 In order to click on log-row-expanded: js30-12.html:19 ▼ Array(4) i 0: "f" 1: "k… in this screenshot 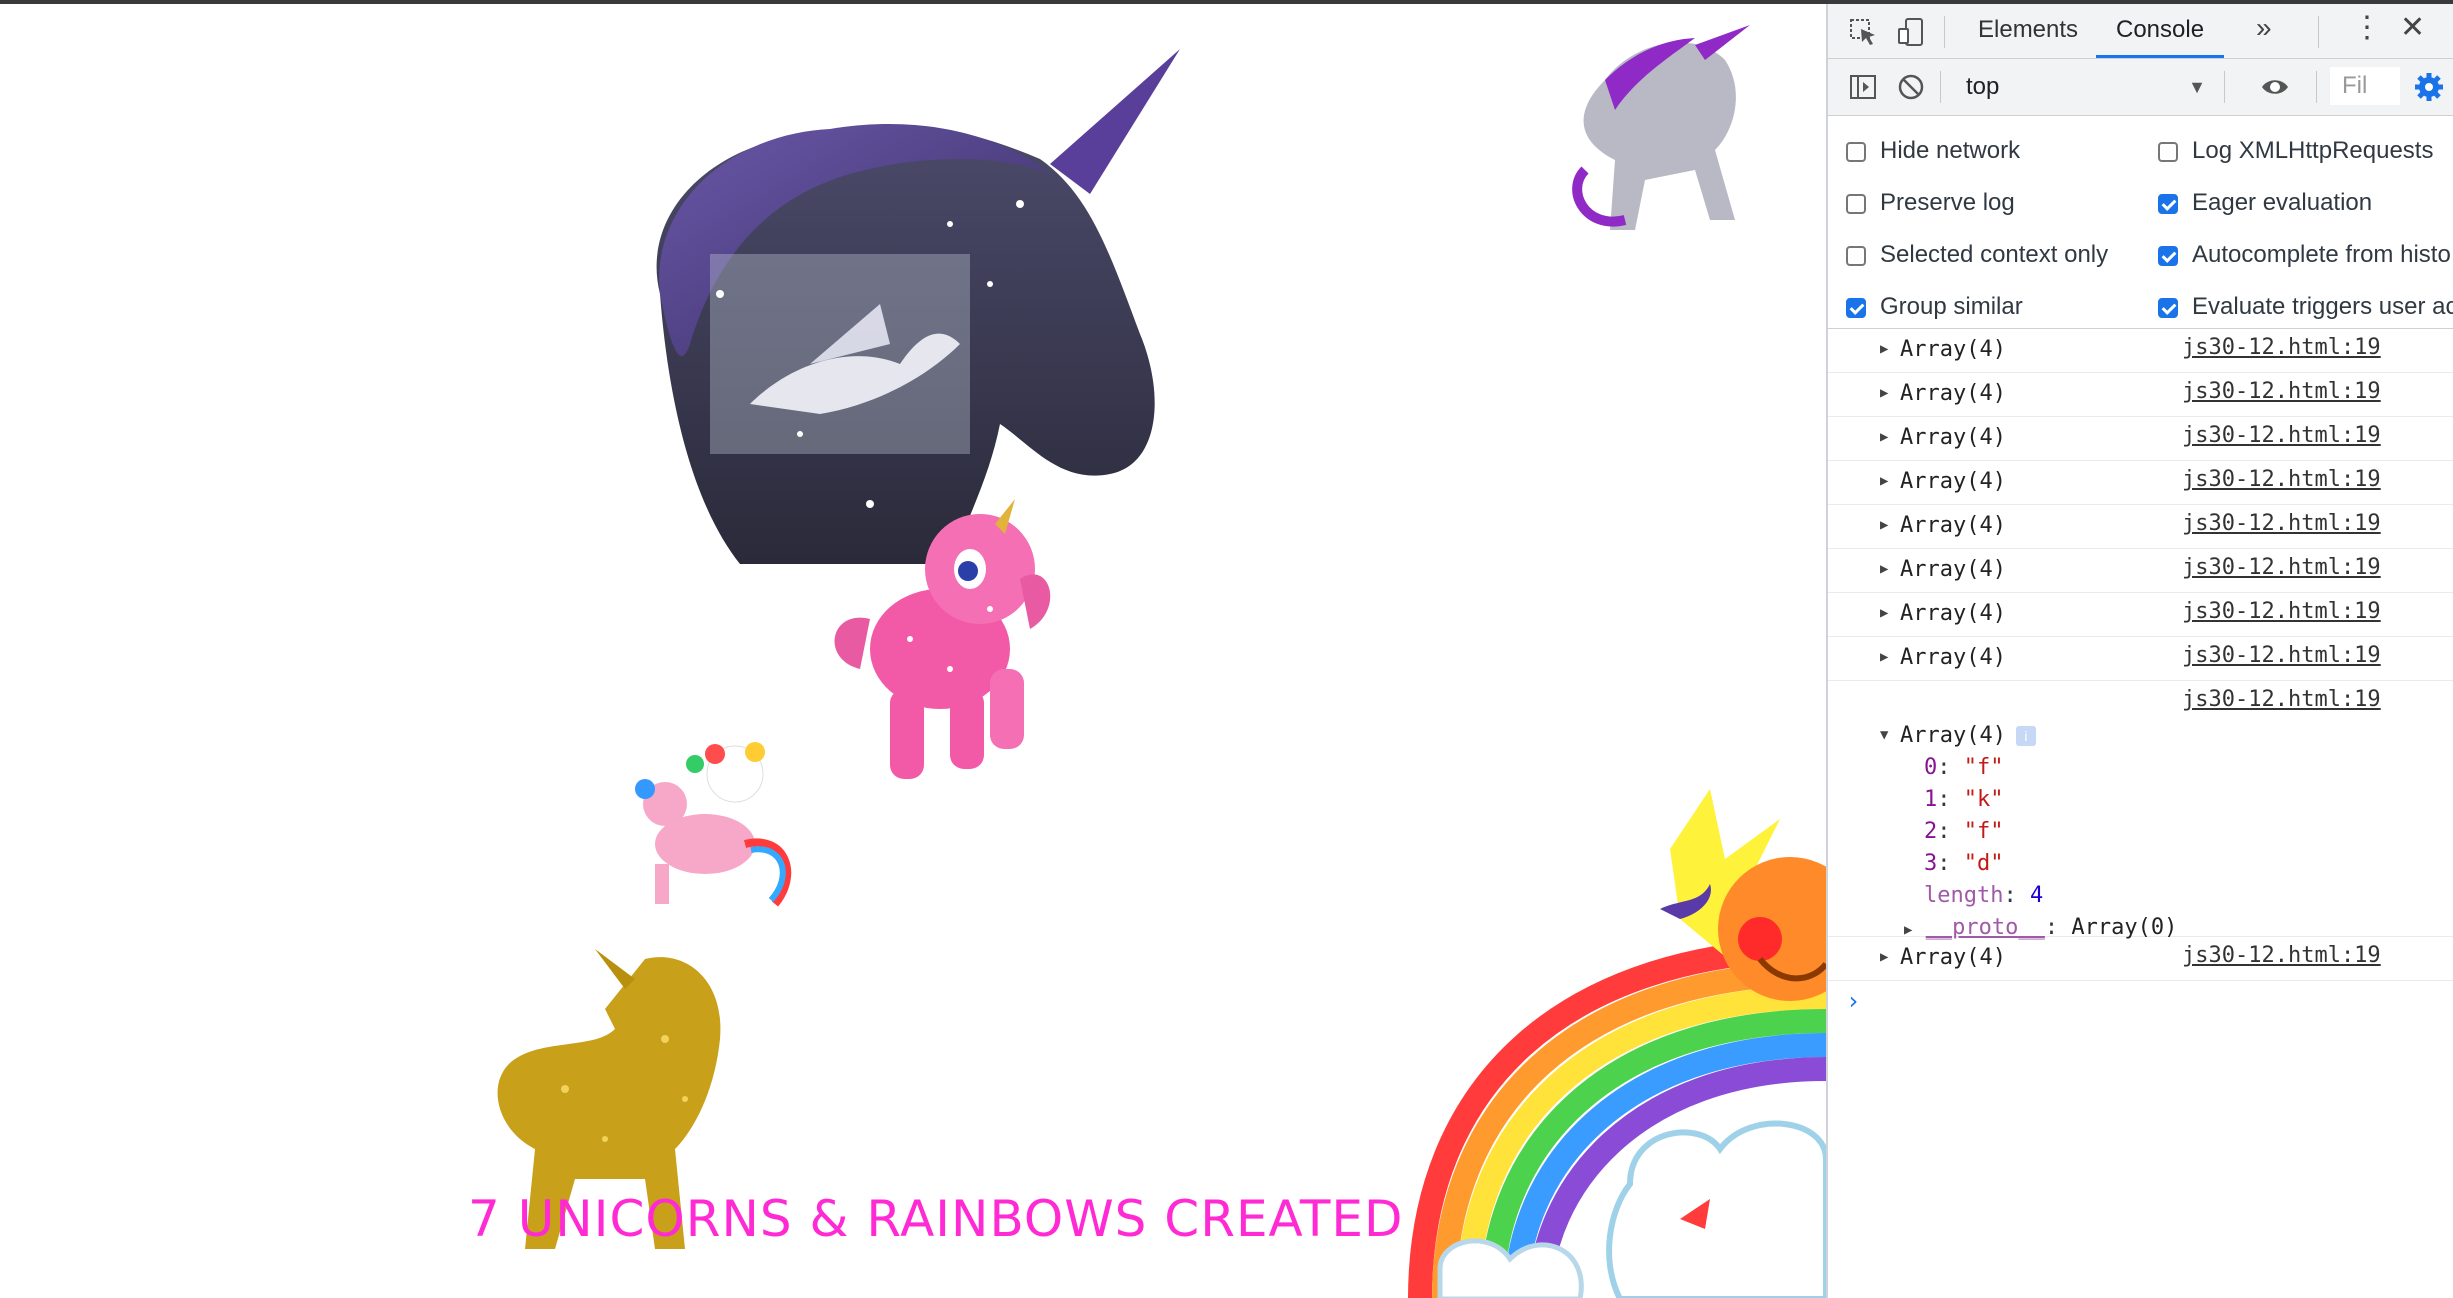, I will do `click(2140, 810)`.